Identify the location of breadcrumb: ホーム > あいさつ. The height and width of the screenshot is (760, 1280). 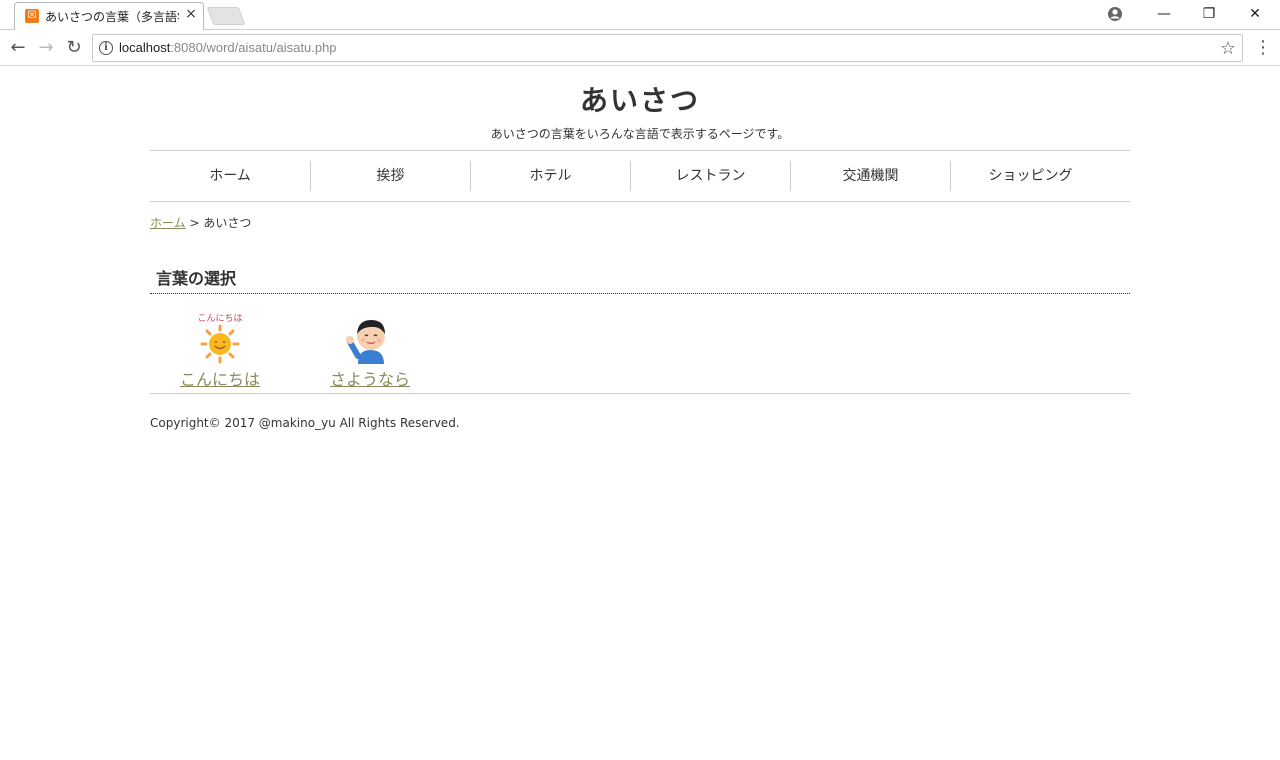
(640, 223).